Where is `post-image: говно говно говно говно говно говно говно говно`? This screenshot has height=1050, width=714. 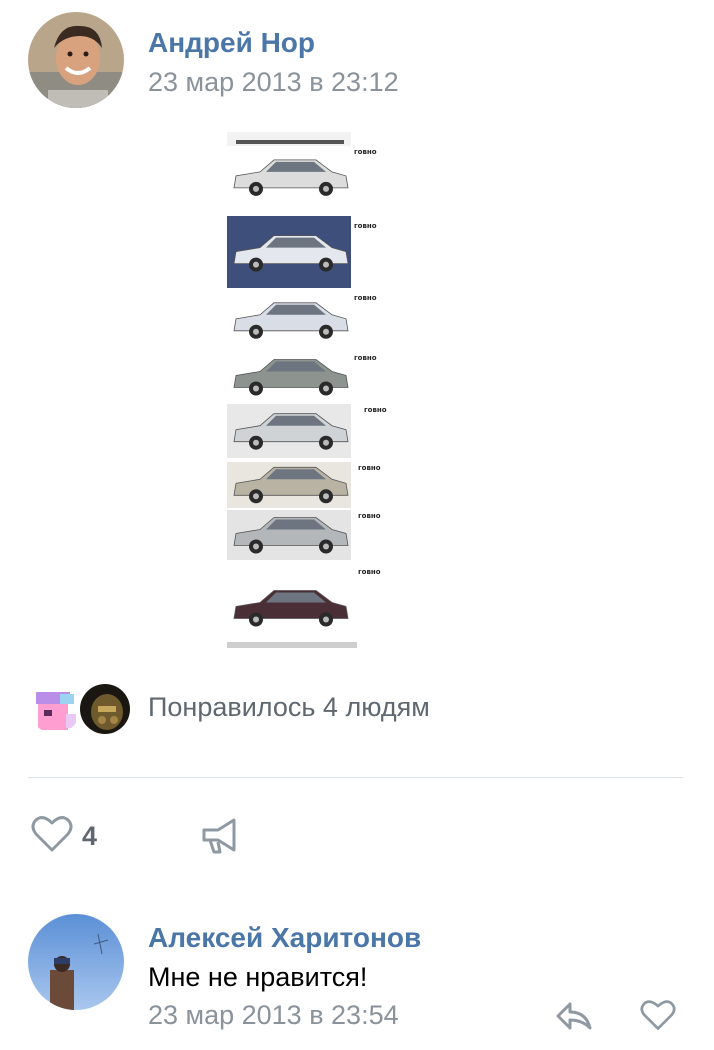
post-image: говно говно говно говно говно говно говно говно is located at coordinates (316, 390).